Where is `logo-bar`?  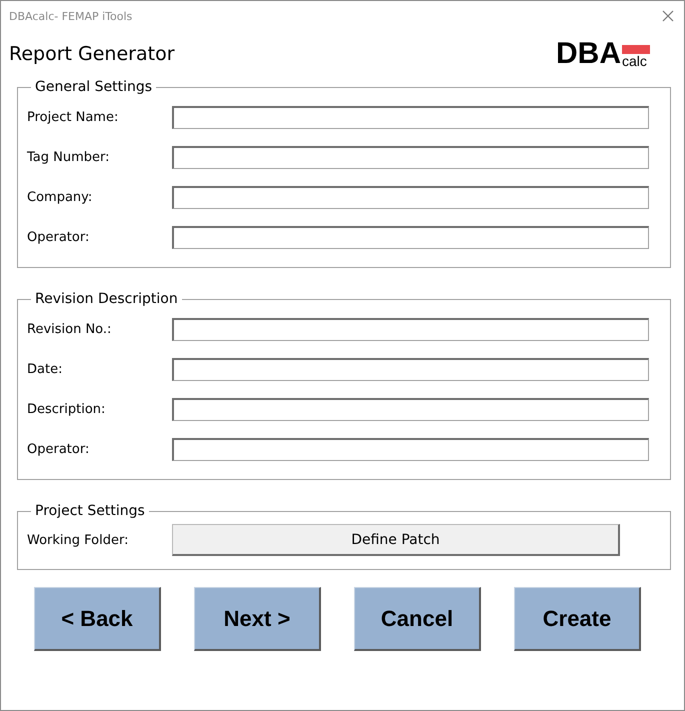
logo-bar is located at coordinates (636, 49).